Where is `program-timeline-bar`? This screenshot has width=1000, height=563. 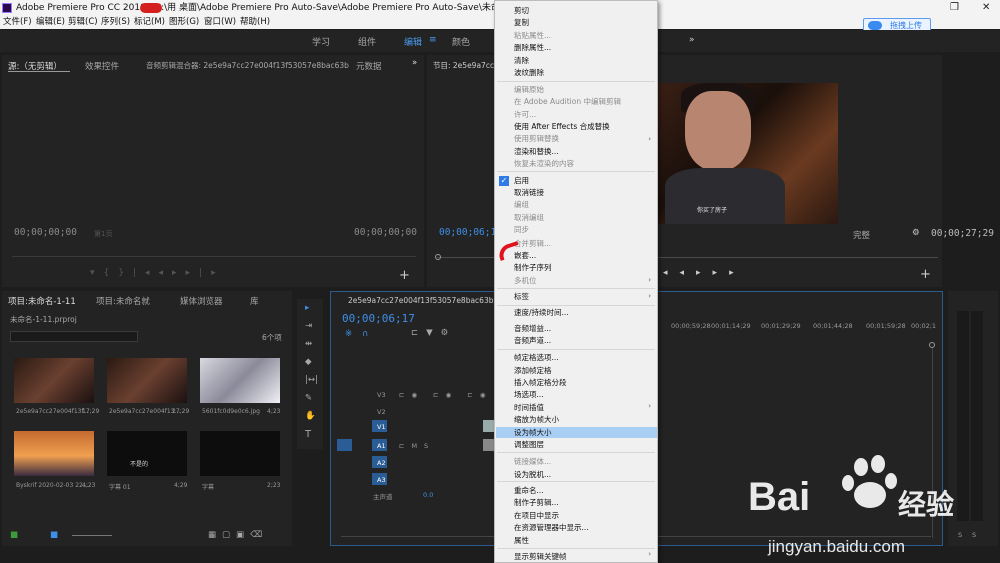
program-timeline-bar is located at coordinates (798, 257).